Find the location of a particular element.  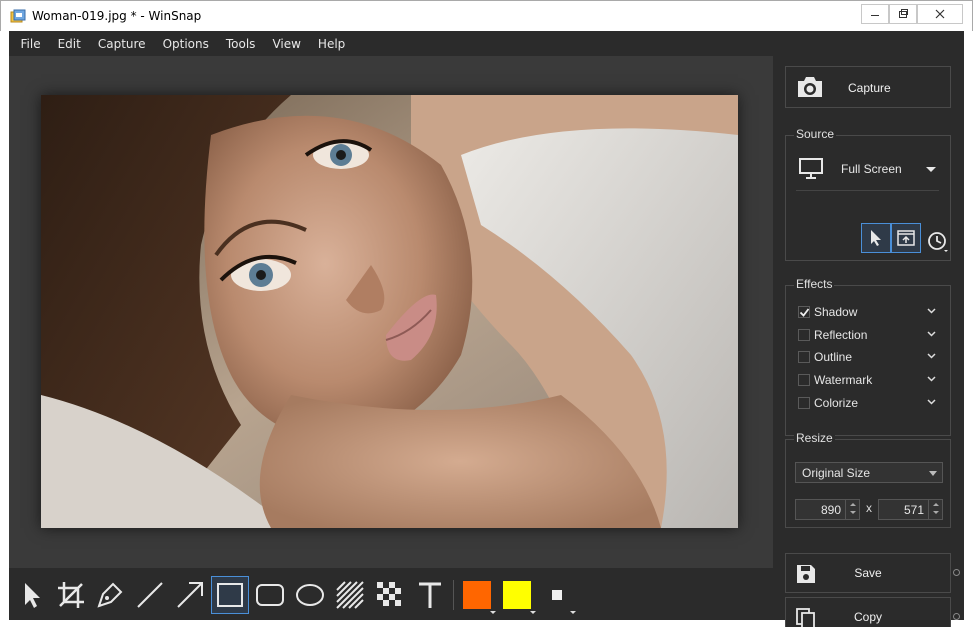

primary-color-swatch is located at coordinates (477, 595).